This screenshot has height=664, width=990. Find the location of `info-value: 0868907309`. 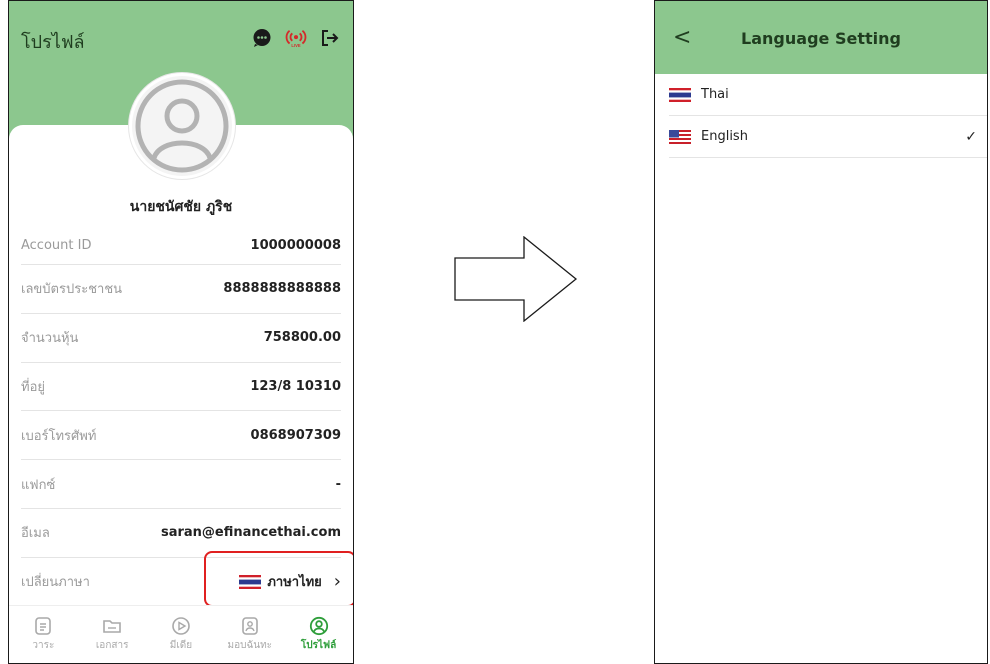

info-value: 0868907309 is located at coordinates (295, 435).